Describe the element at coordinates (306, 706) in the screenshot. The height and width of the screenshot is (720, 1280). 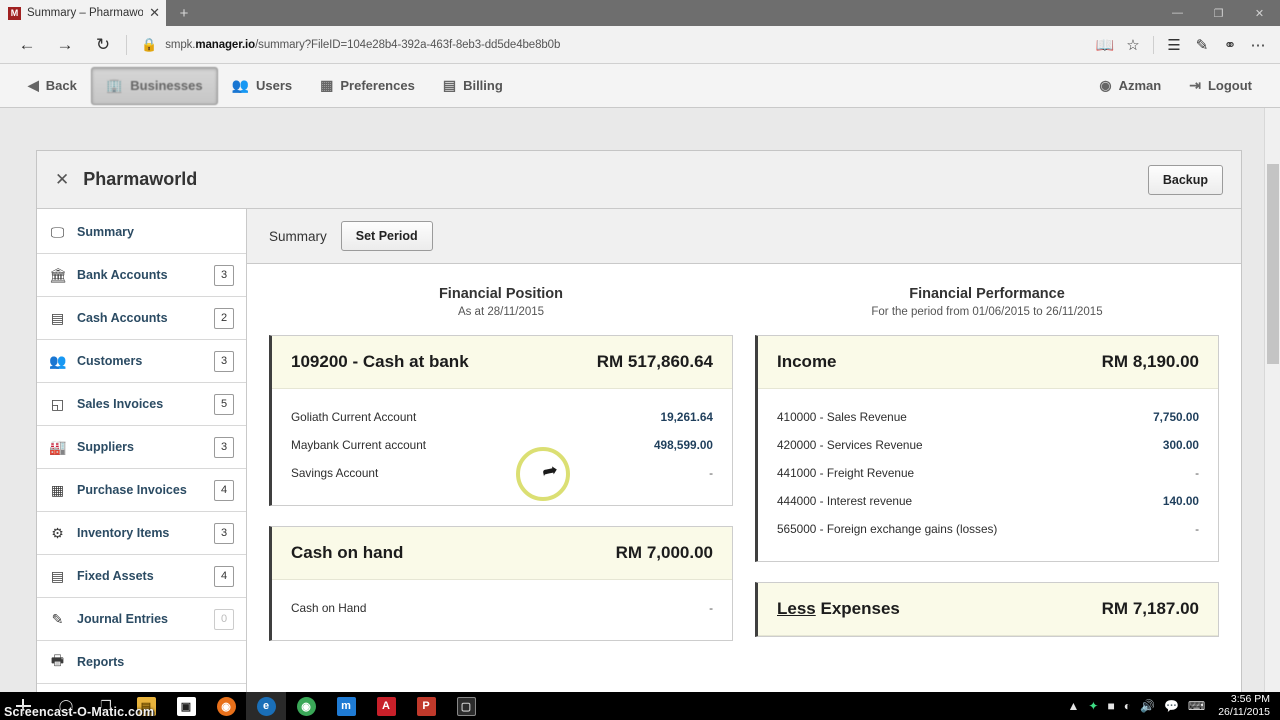
I see `taskbar-app-chrome: ◉` at that location.